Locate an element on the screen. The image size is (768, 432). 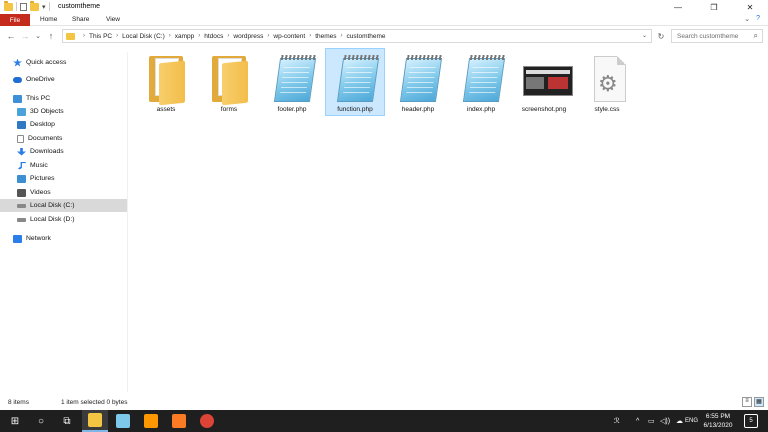
minimize-button: — is located at coordinates (678, 7).